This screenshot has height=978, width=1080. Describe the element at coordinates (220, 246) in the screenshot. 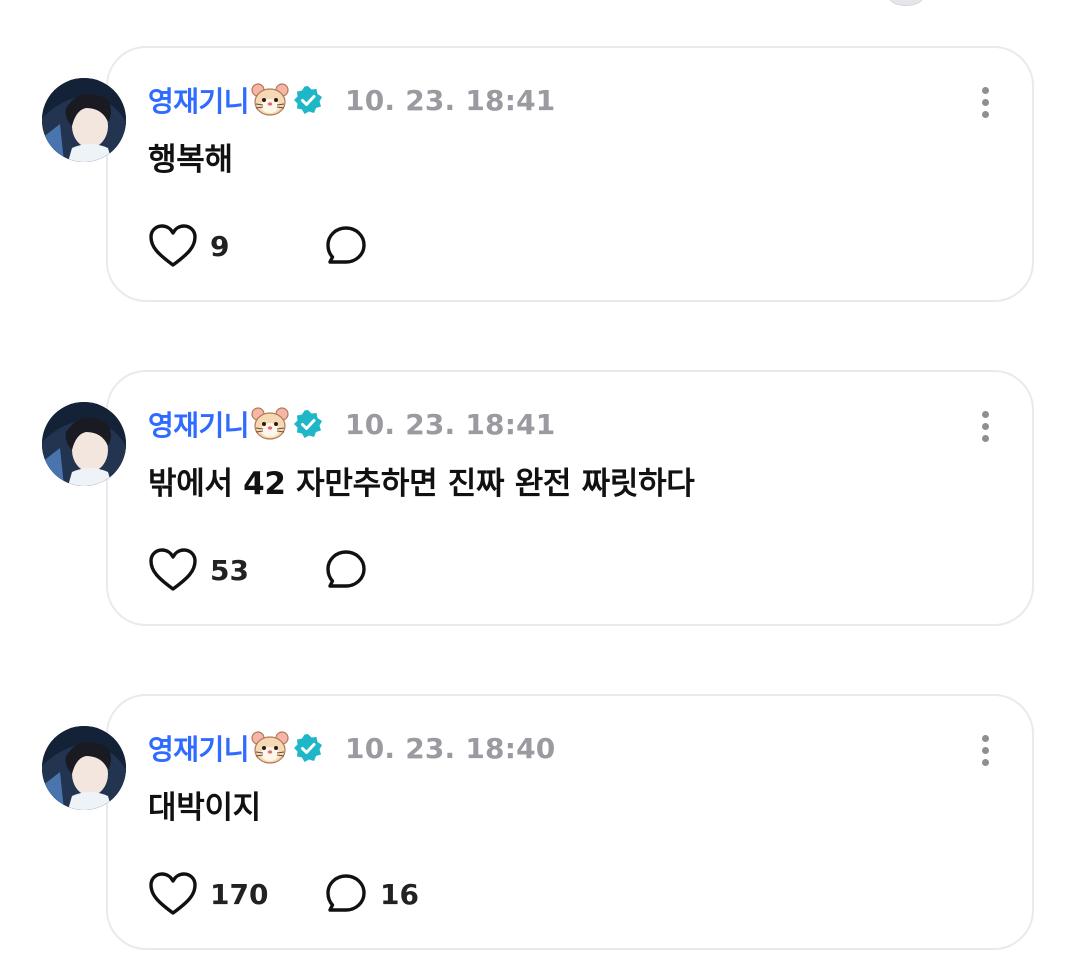

I see `like-count: 9` at that location.